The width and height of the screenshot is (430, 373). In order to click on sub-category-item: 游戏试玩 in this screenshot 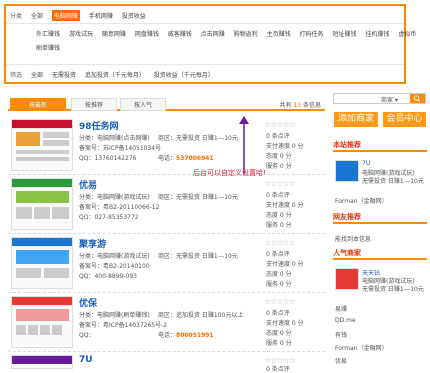, I will do `click(81, 33)`.